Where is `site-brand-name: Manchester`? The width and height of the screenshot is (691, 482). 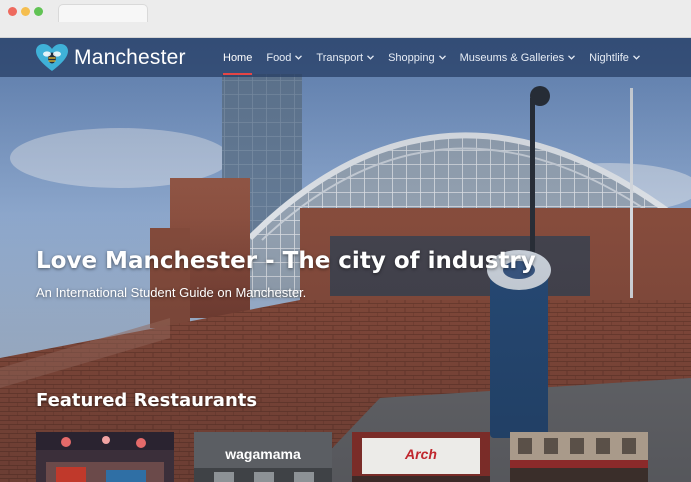
site-brand-name: Manchester is located at coordinates (130, 57).